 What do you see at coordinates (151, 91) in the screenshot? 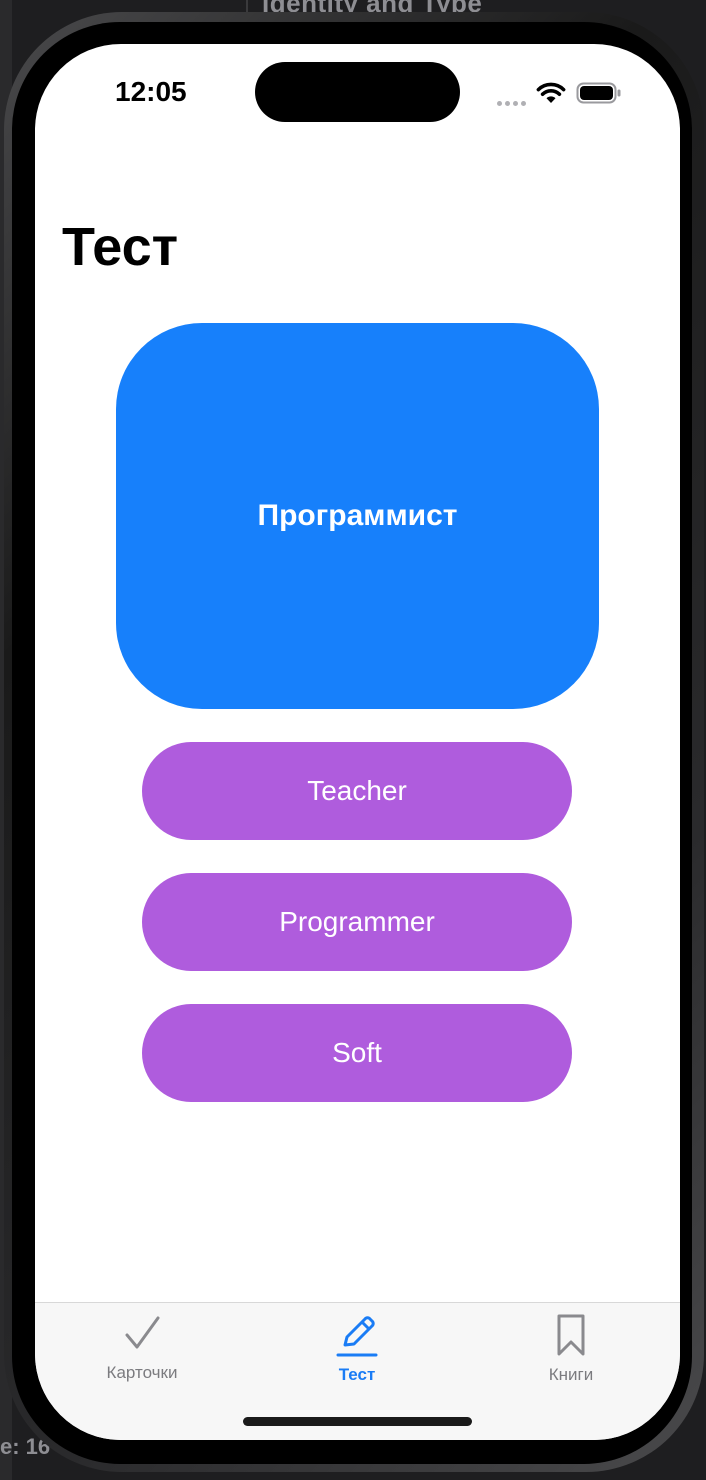
I see `status-time: 12:05` at bounding box center [151, 91].